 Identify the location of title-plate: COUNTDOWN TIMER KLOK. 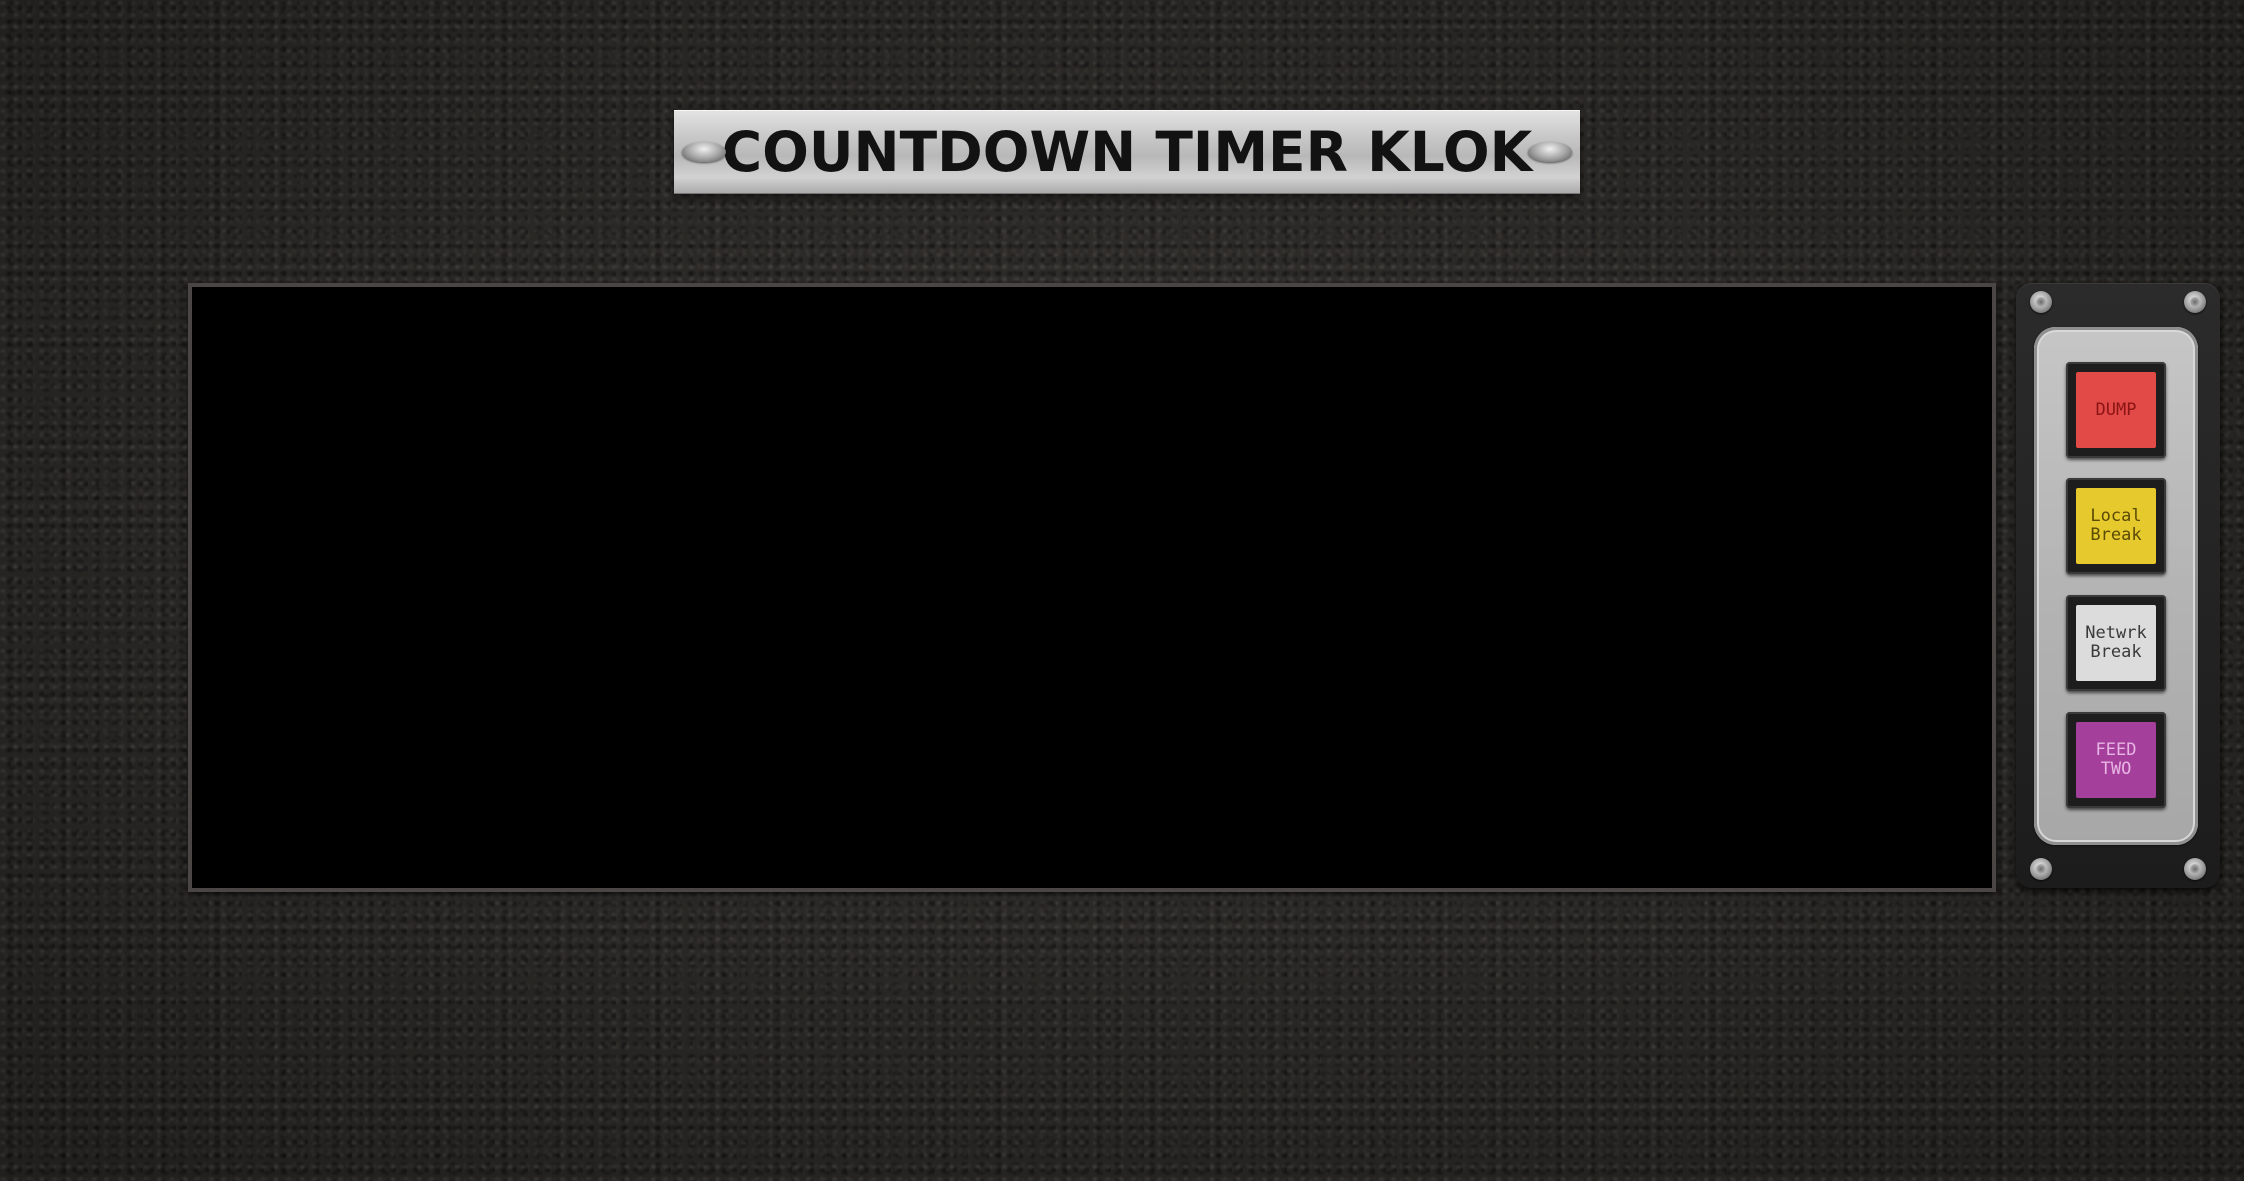
(1127, 152).